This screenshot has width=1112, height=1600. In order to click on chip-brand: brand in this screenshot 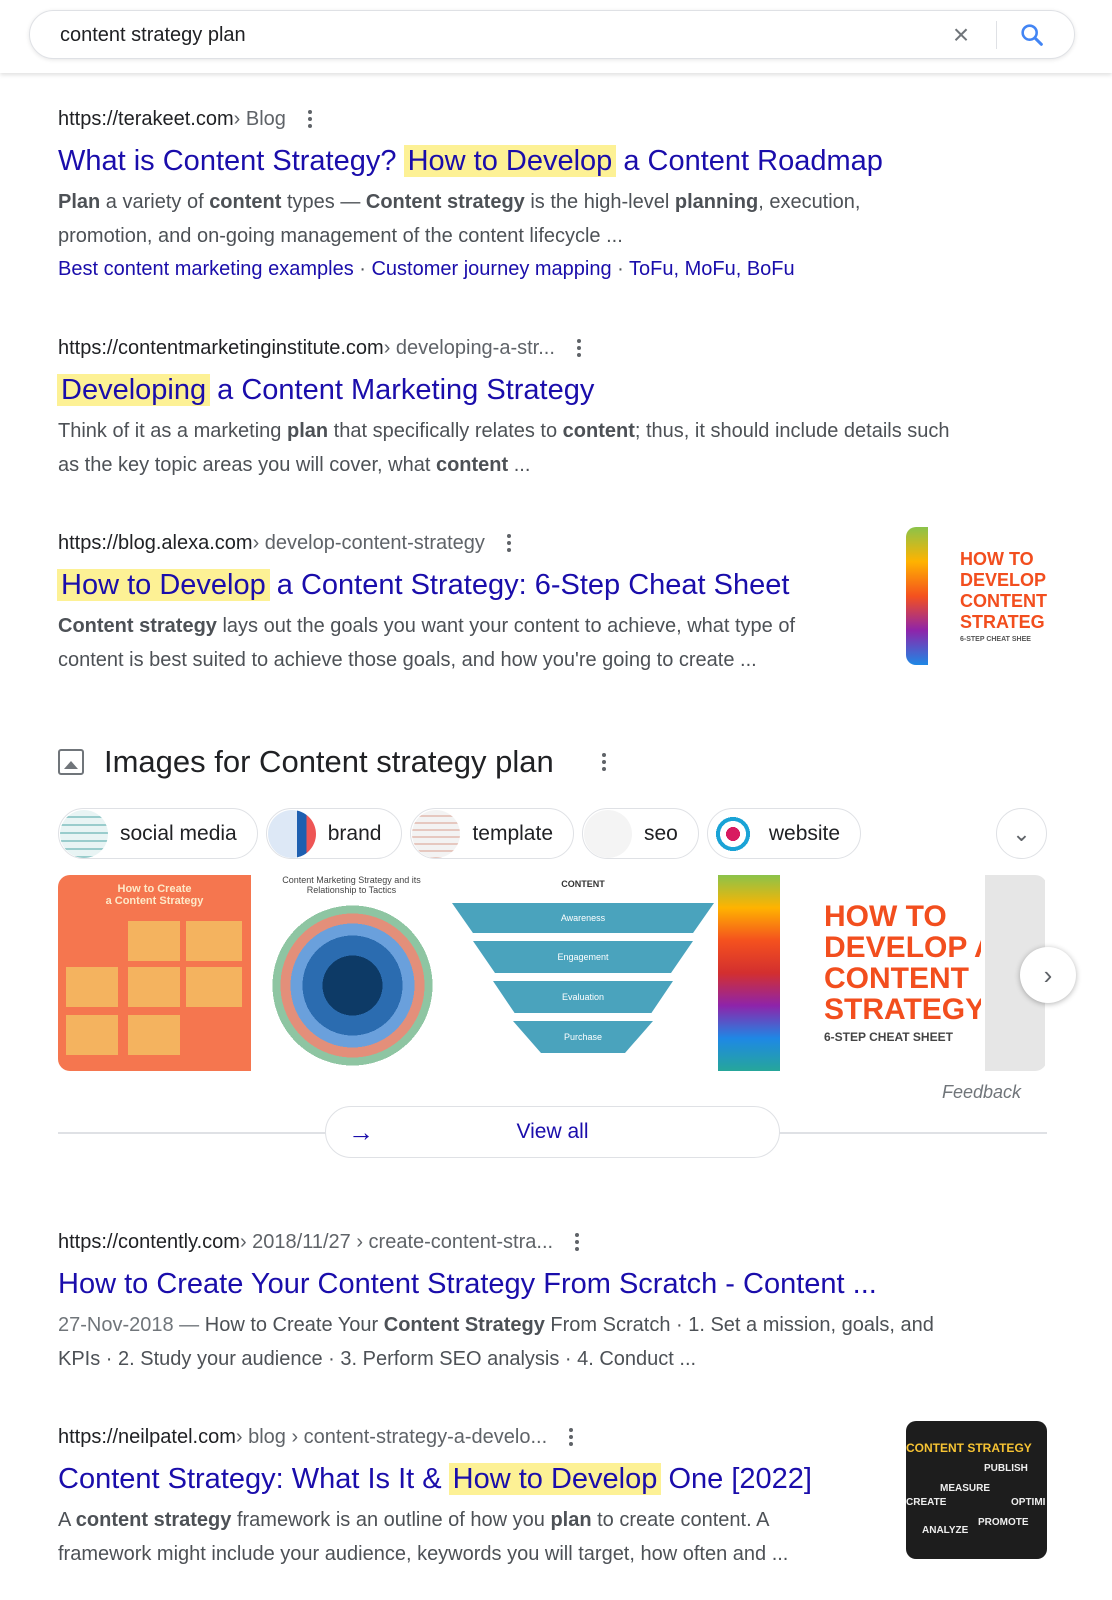, I will do `click(334, 833)`.